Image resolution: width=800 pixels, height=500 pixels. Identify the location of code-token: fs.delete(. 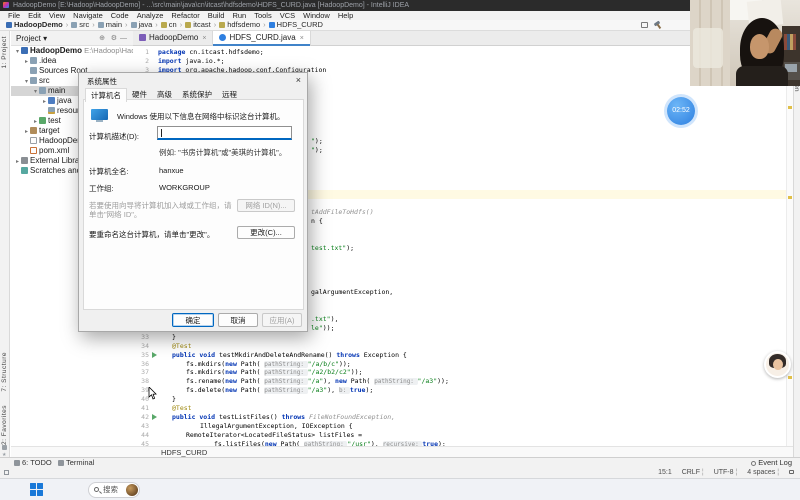
(206, 390).